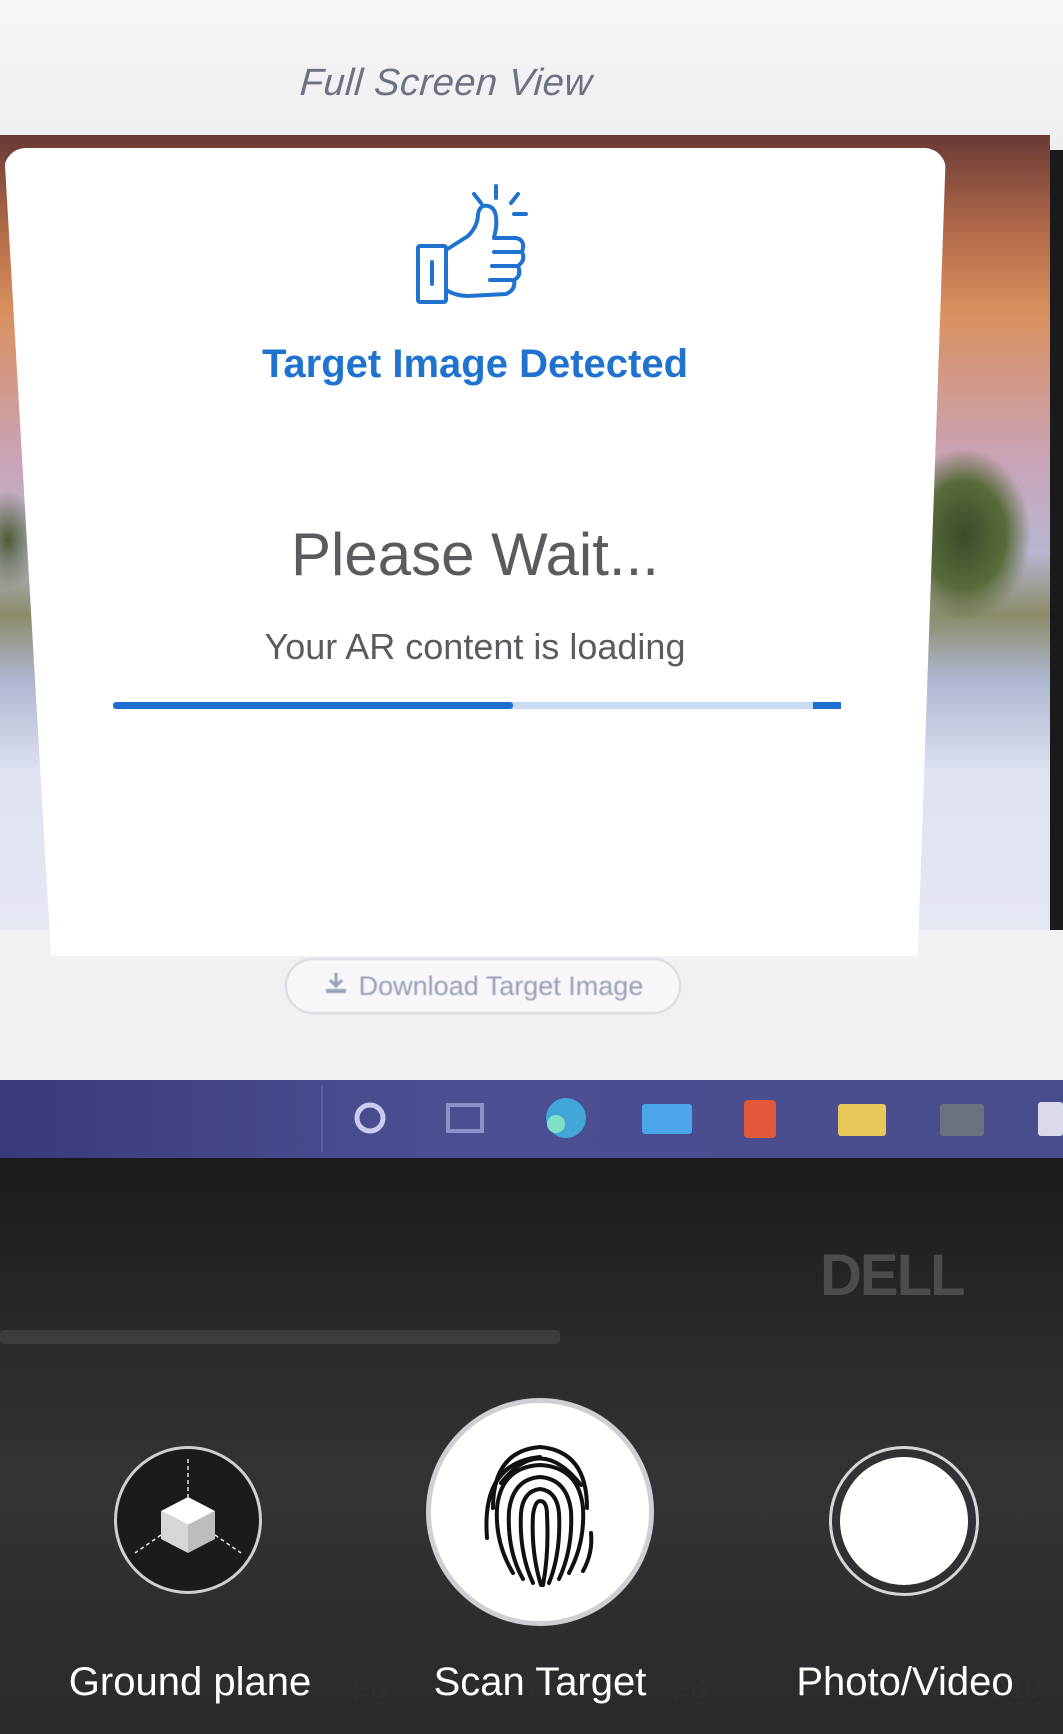 Image resolution: width=1063 pixels, height=1734 pixels. What do you see at coordinates (188, 1506) in the screenshot?
I see `cube-icon` at bounding box center [188, 1506].